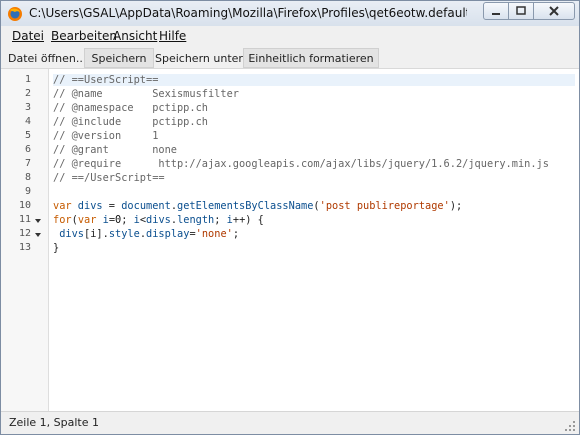  I want to click on maximize-button, so click(521, 11).